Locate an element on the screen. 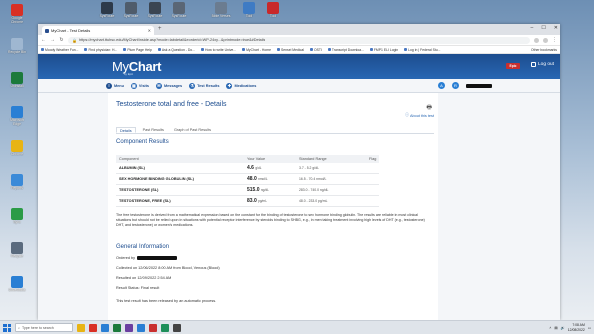 Image resolution: width=594 pixels, height=334 pixels. value-unit: ng/dL is located at coordinates (264, 190).